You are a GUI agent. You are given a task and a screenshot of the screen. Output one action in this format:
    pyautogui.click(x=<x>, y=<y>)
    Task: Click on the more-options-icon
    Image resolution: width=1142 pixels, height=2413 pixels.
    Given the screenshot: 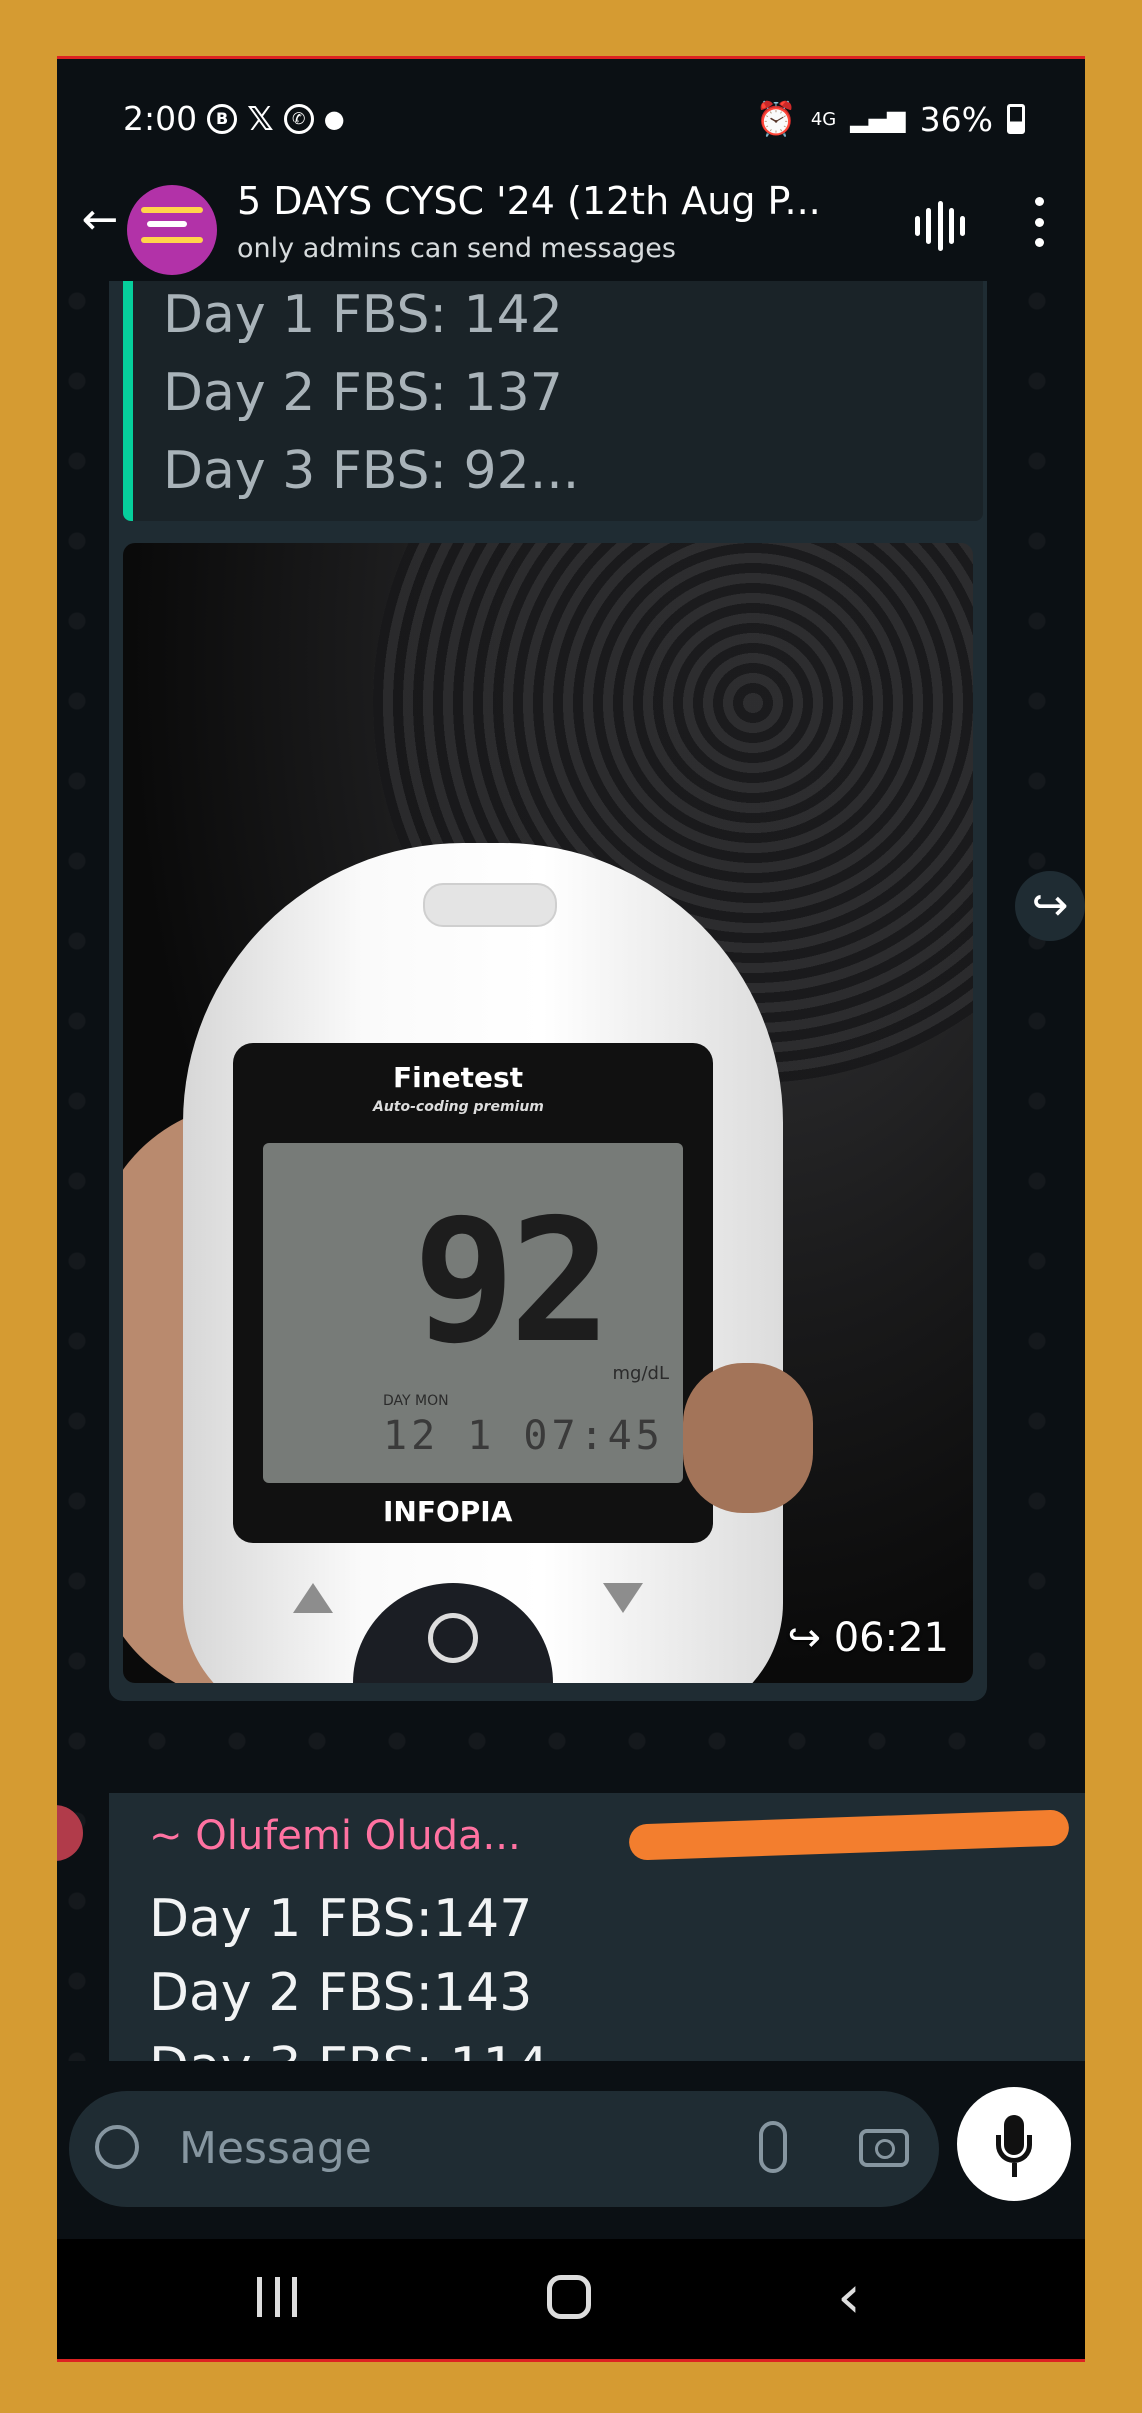 What is the action you would take?
    pyautogui.click(x=1040, y=222)
    